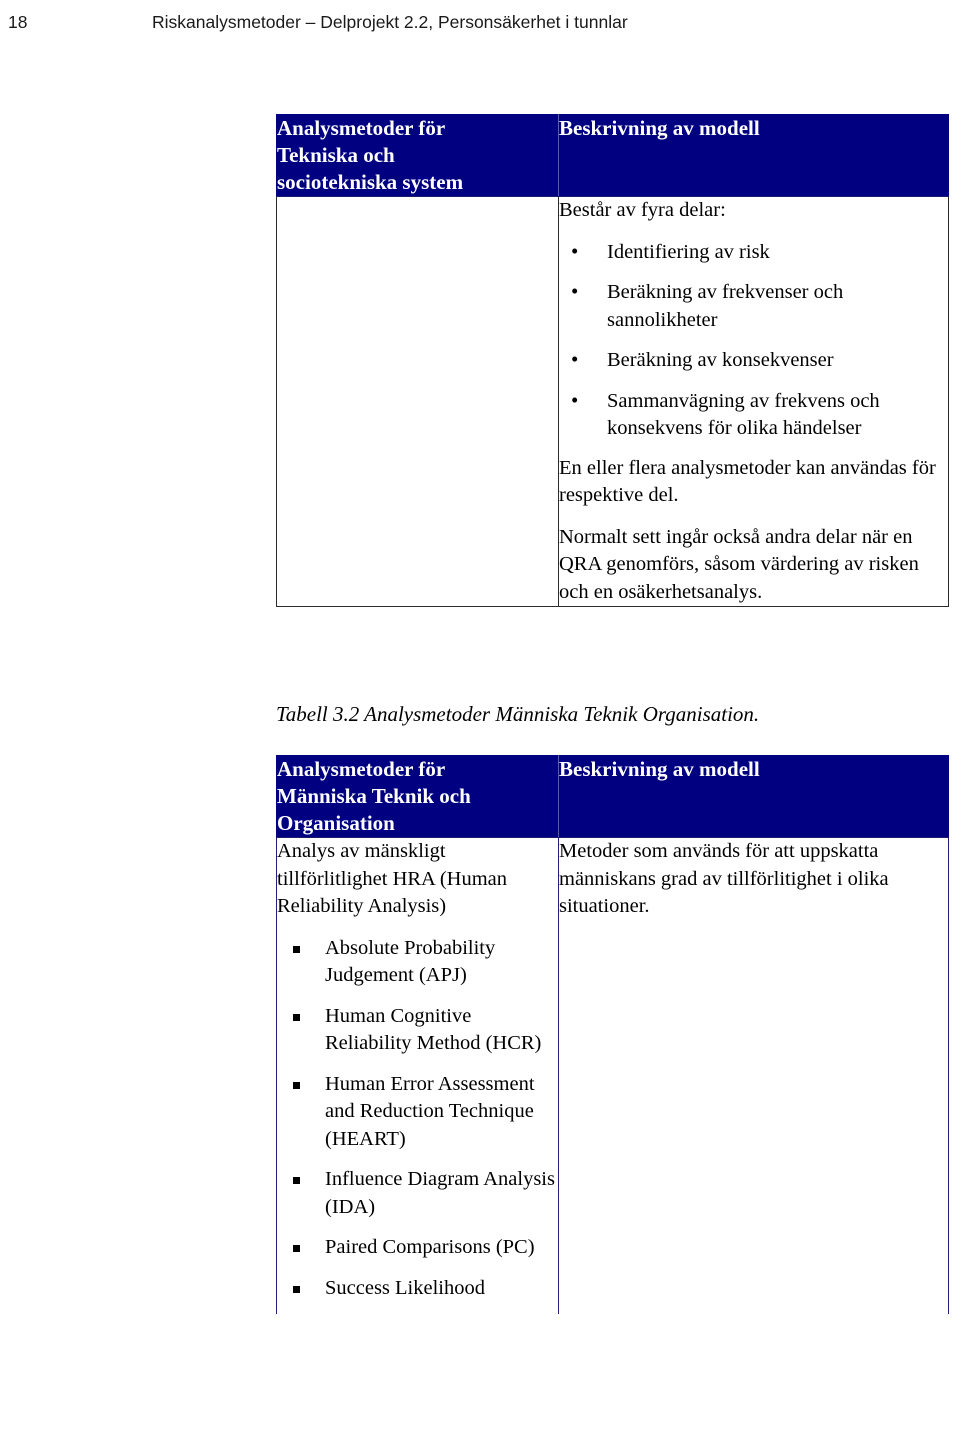  Describe the element at coordinates (370, 182) in the screenshot. I see `table1-header-col1-line3: sociotekniska system` at that location.